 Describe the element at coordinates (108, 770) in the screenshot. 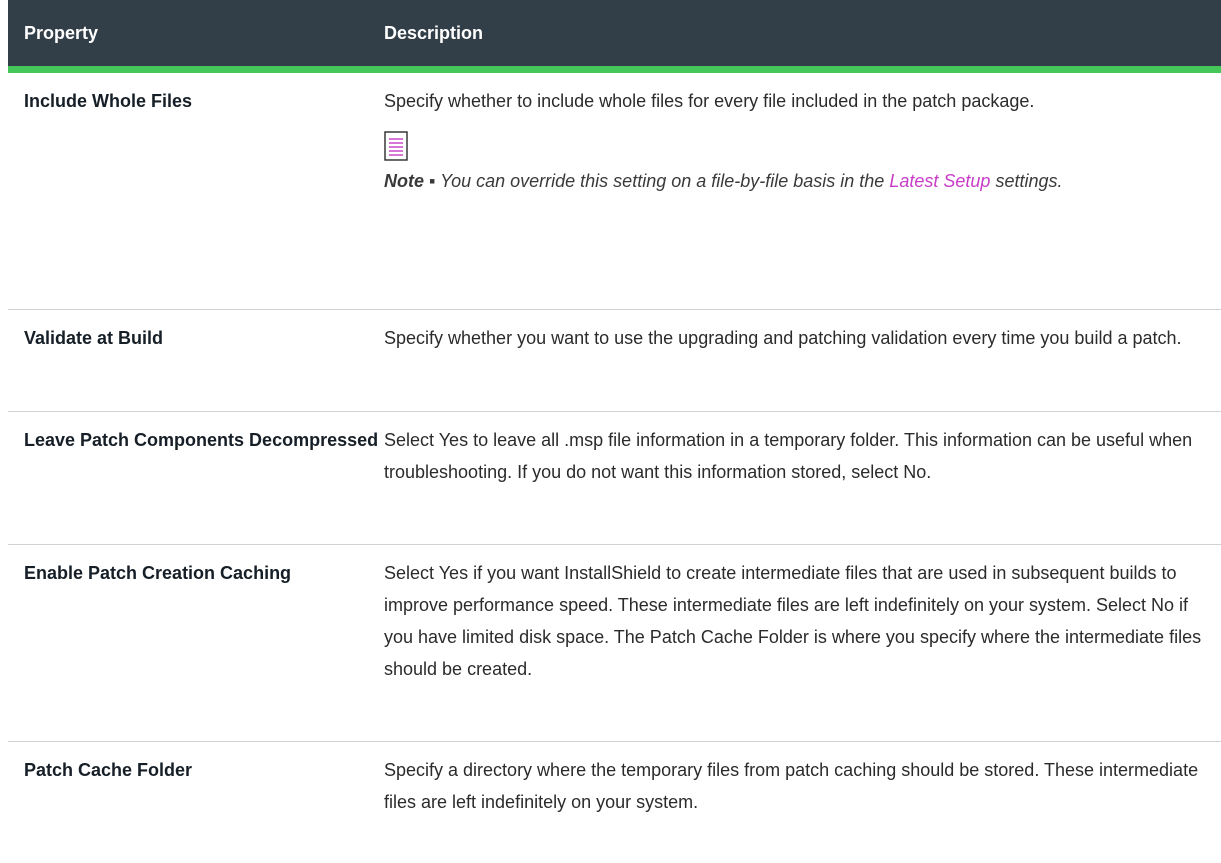

I see `property-name: Patch Cache Folder` at that location.